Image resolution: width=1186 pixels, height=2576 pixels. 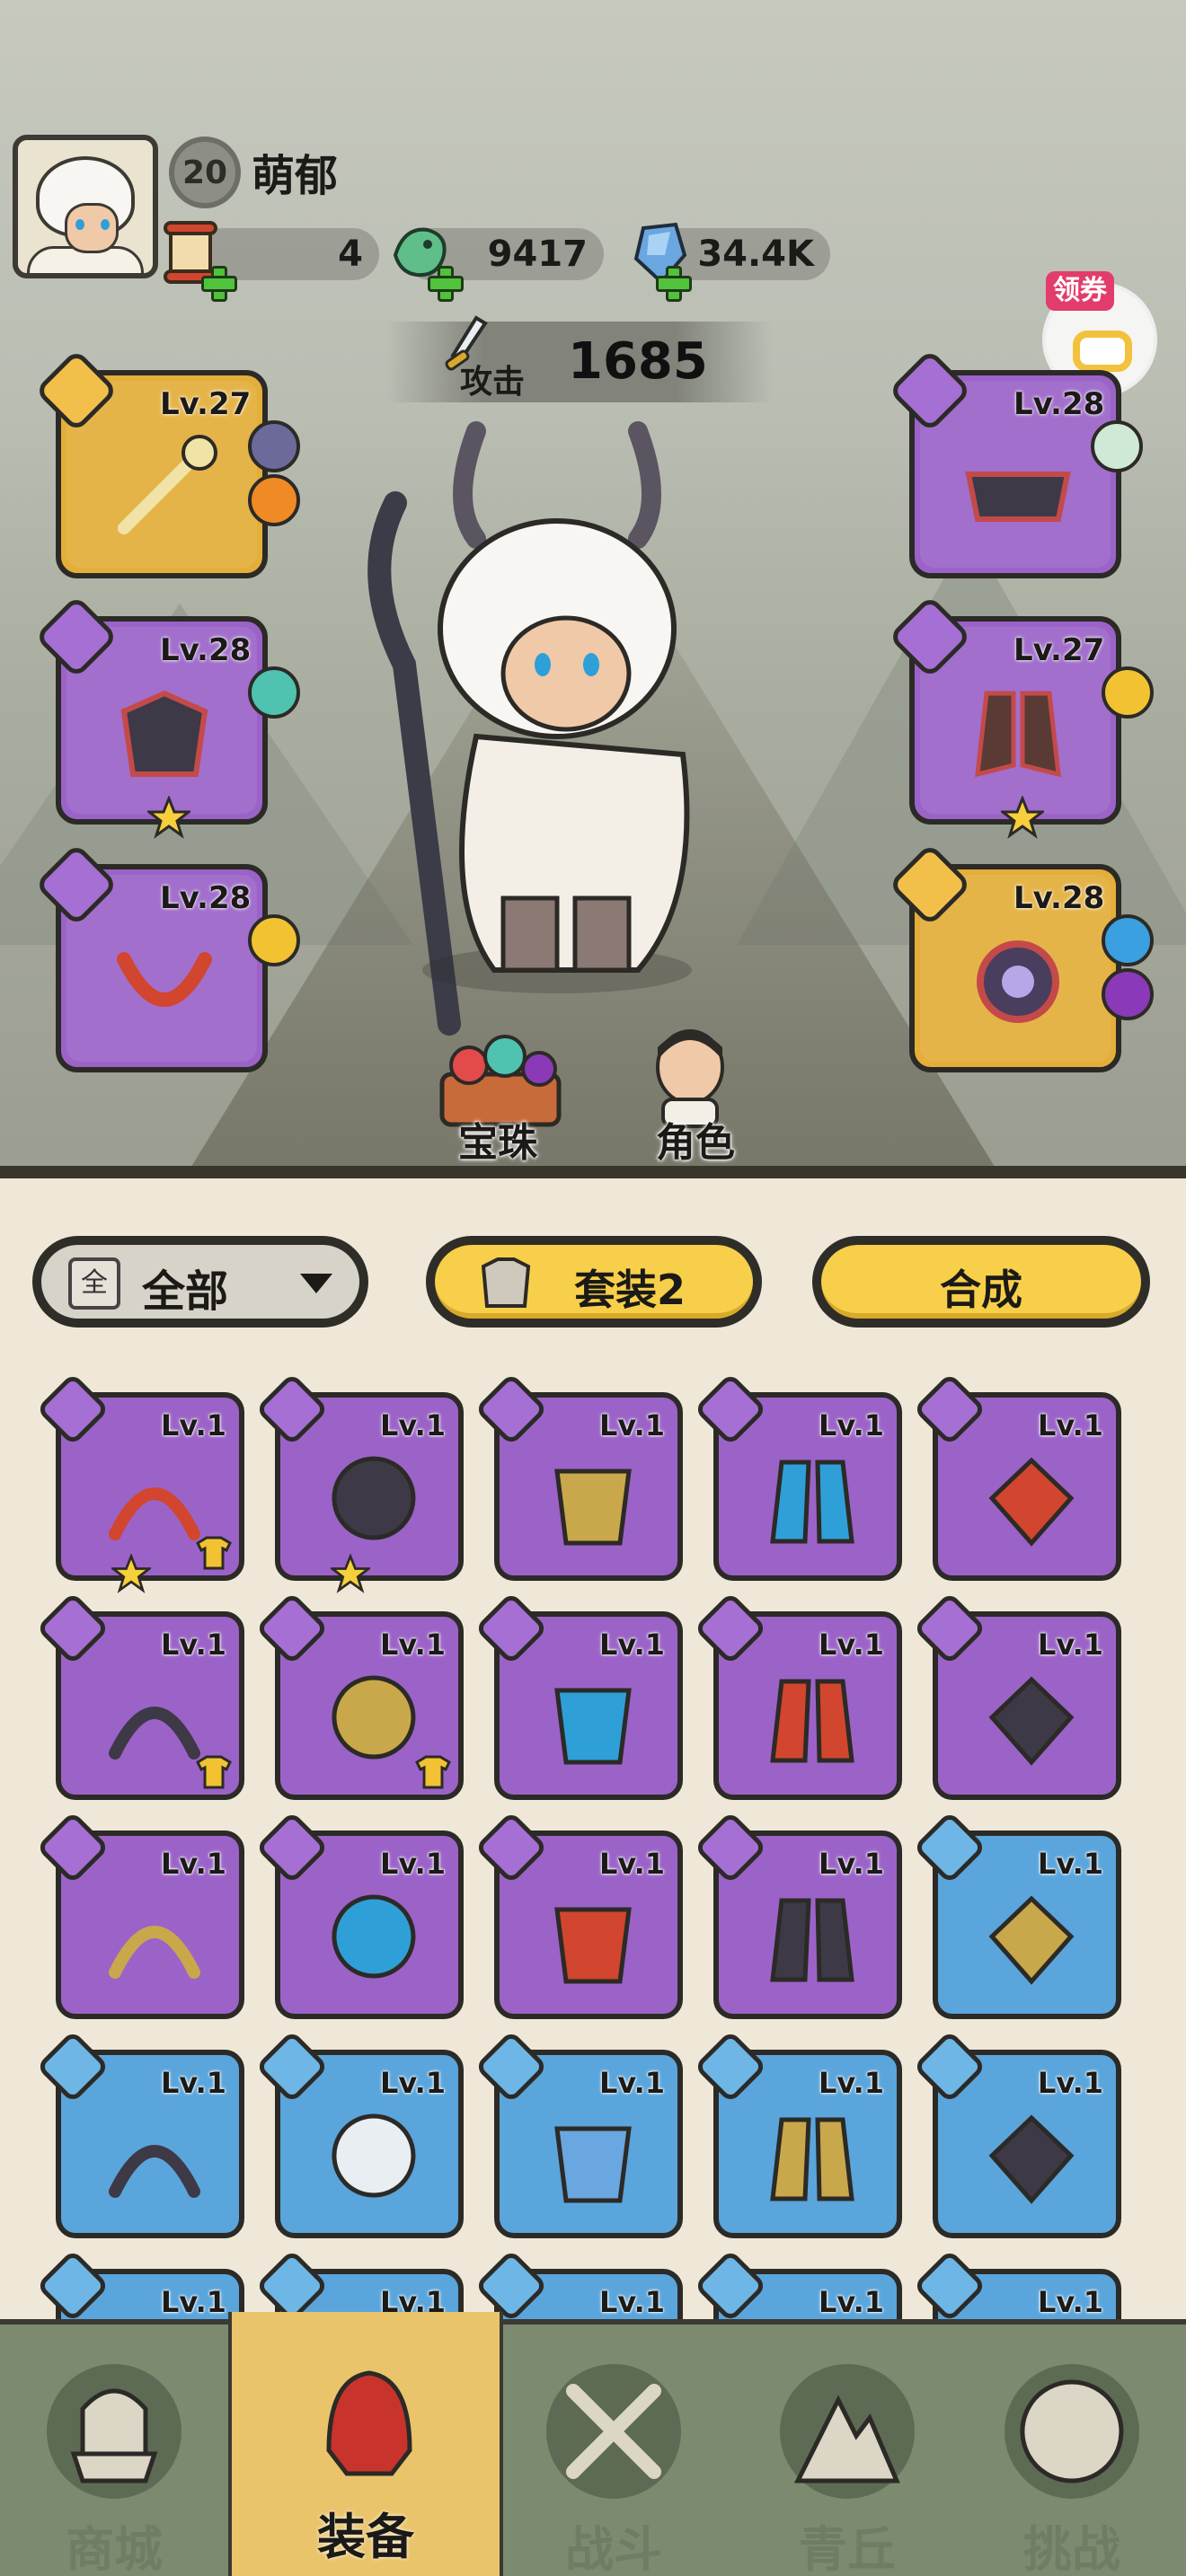 What do you see at coordinates (537, 254) in the screenshot?
I see `resource-jade-value: 9417` at bounding box center [537, 254].